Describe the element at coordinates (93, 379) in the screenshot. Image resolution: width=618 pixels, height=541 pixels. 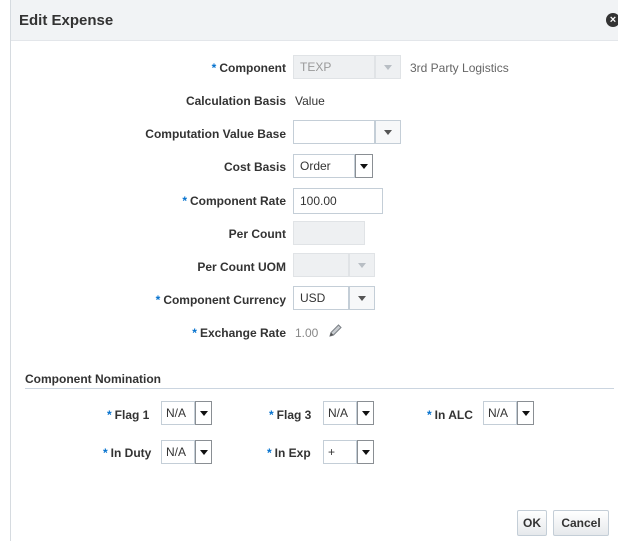
I see `nomination-section-title: Component Nomination` at that location.